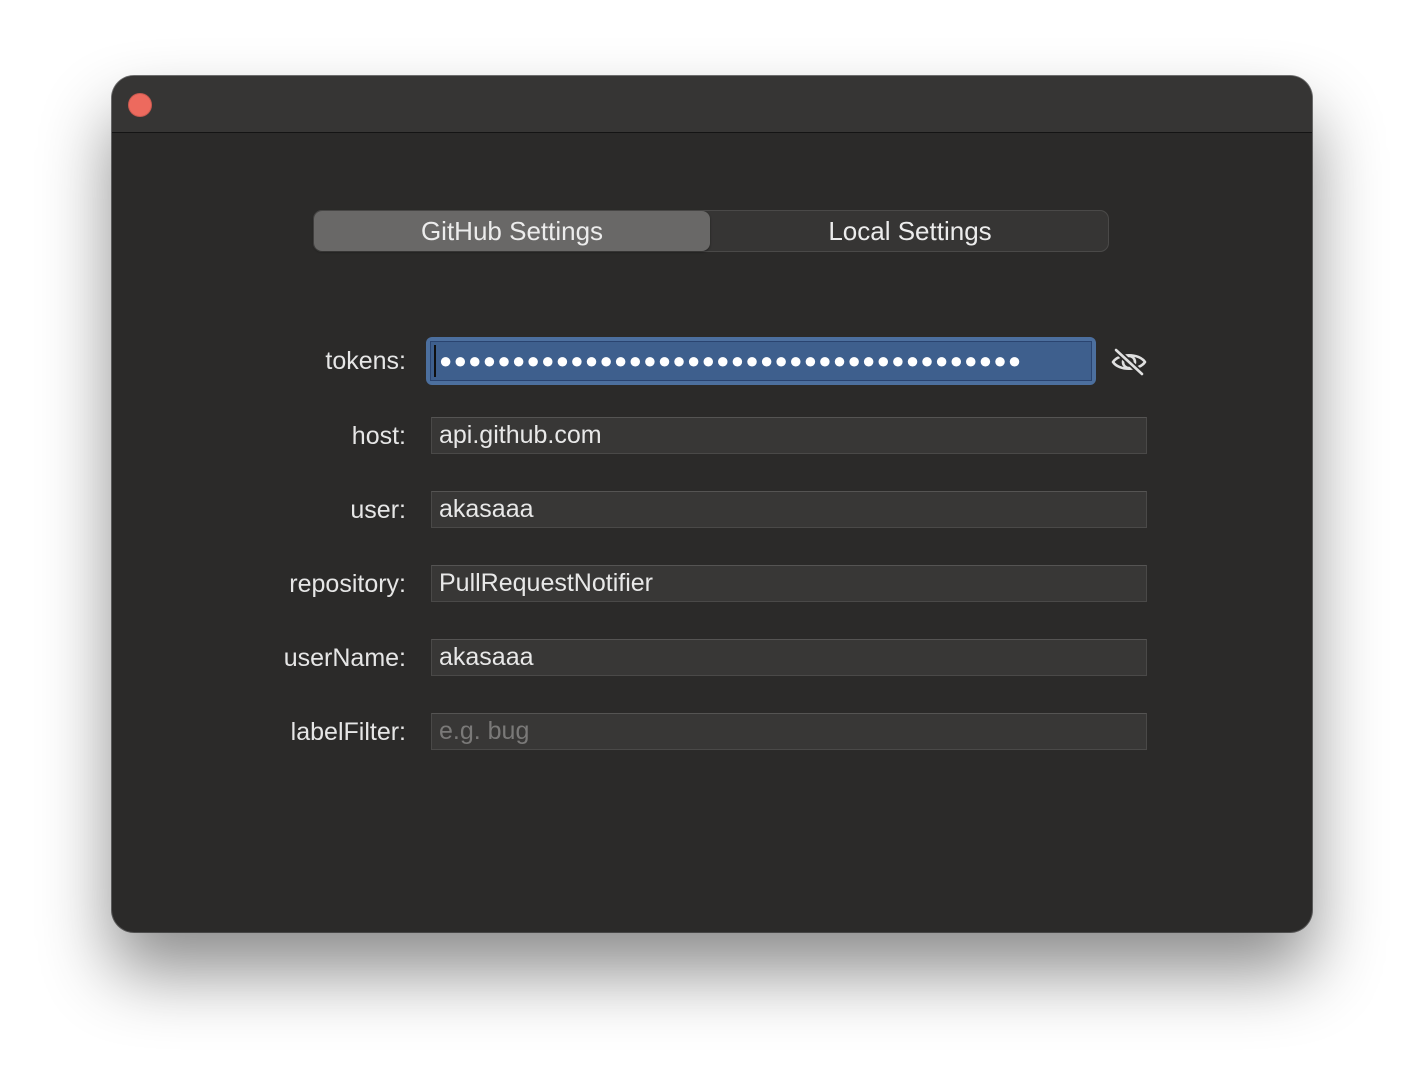  Describe the element at coordinates (140, 105) in the screenshot. I see `close-button` at that location.